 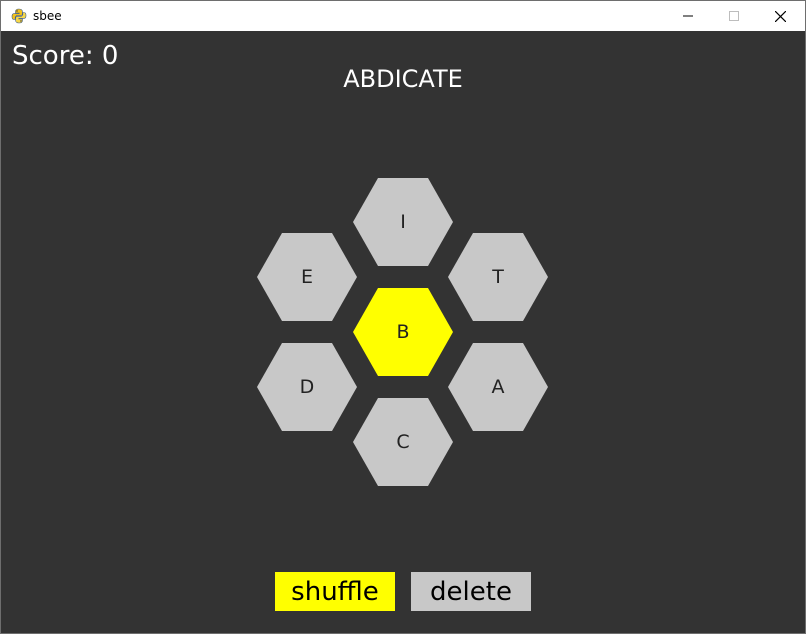 What do you see at coordinates (403, 79) in the screenshot?
I see `current-word: ABDICATE` at bounding box center [403, 79].